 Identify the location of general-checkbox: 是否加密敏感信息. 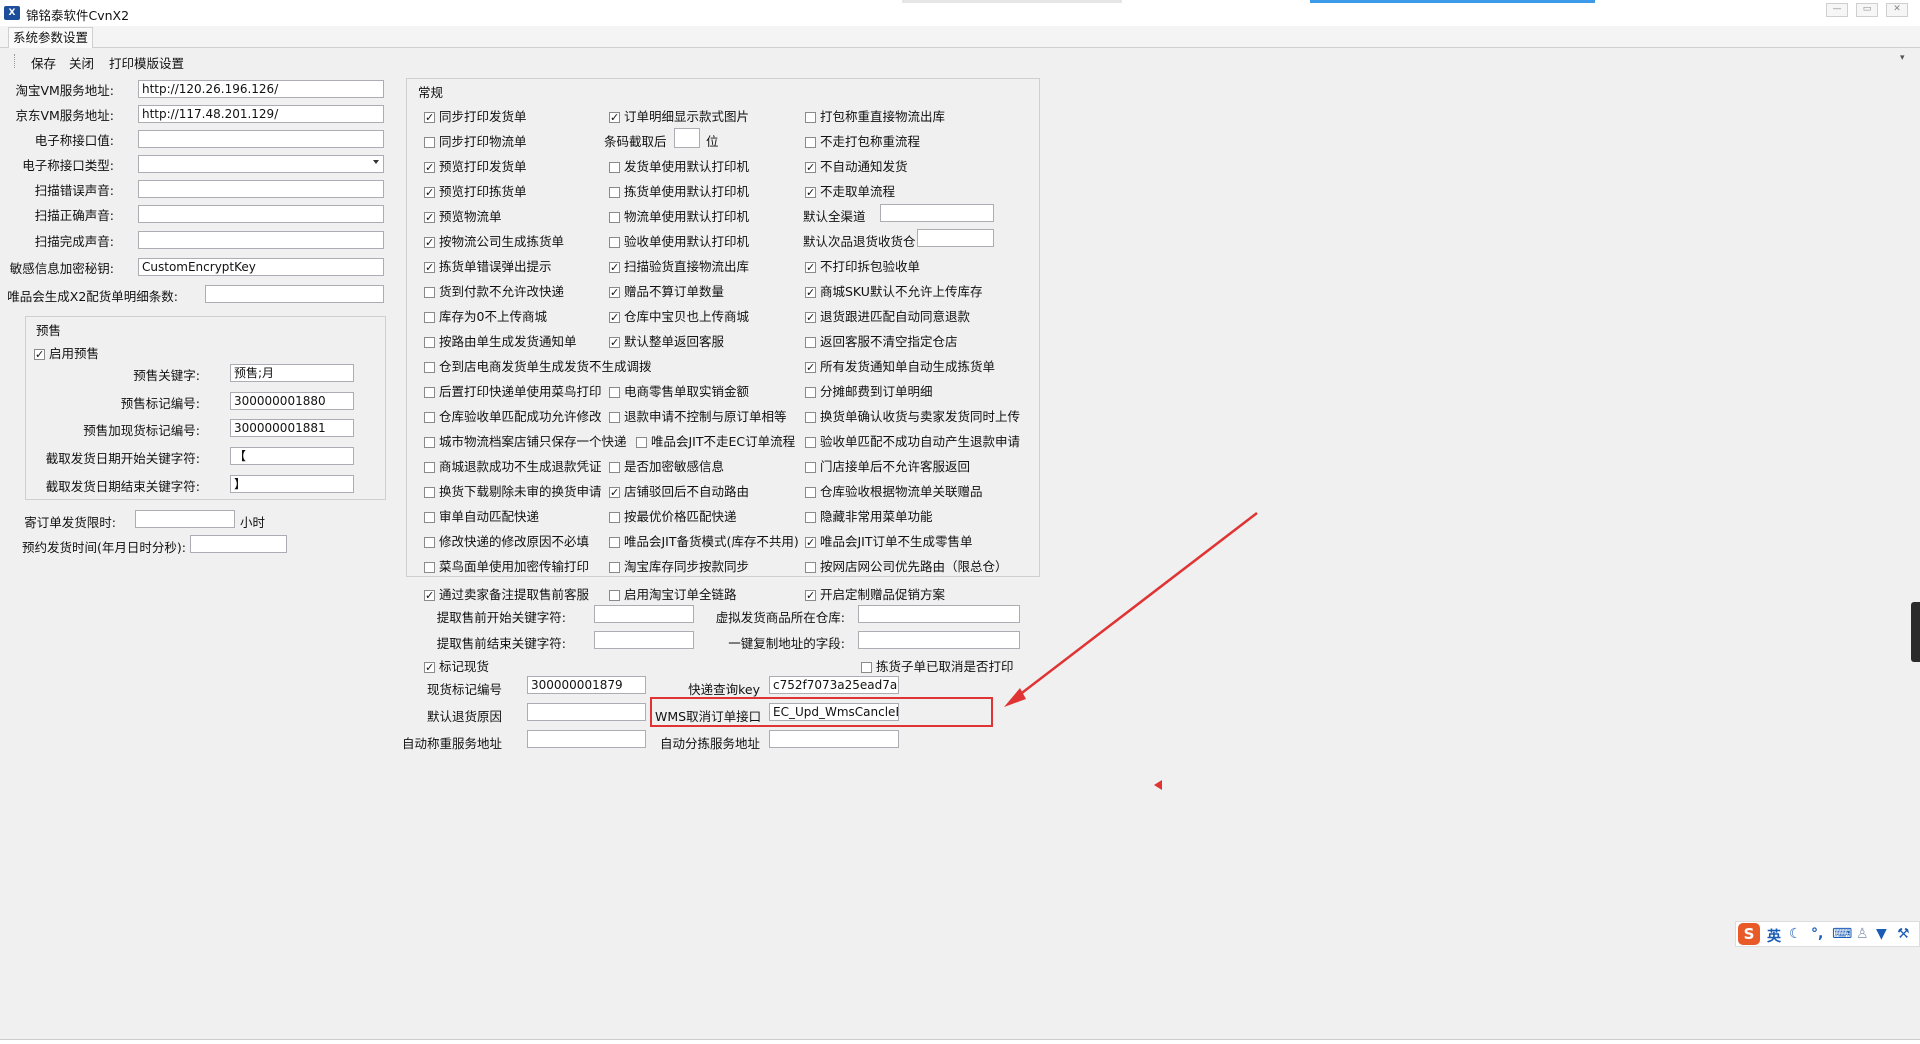
(666, 465).